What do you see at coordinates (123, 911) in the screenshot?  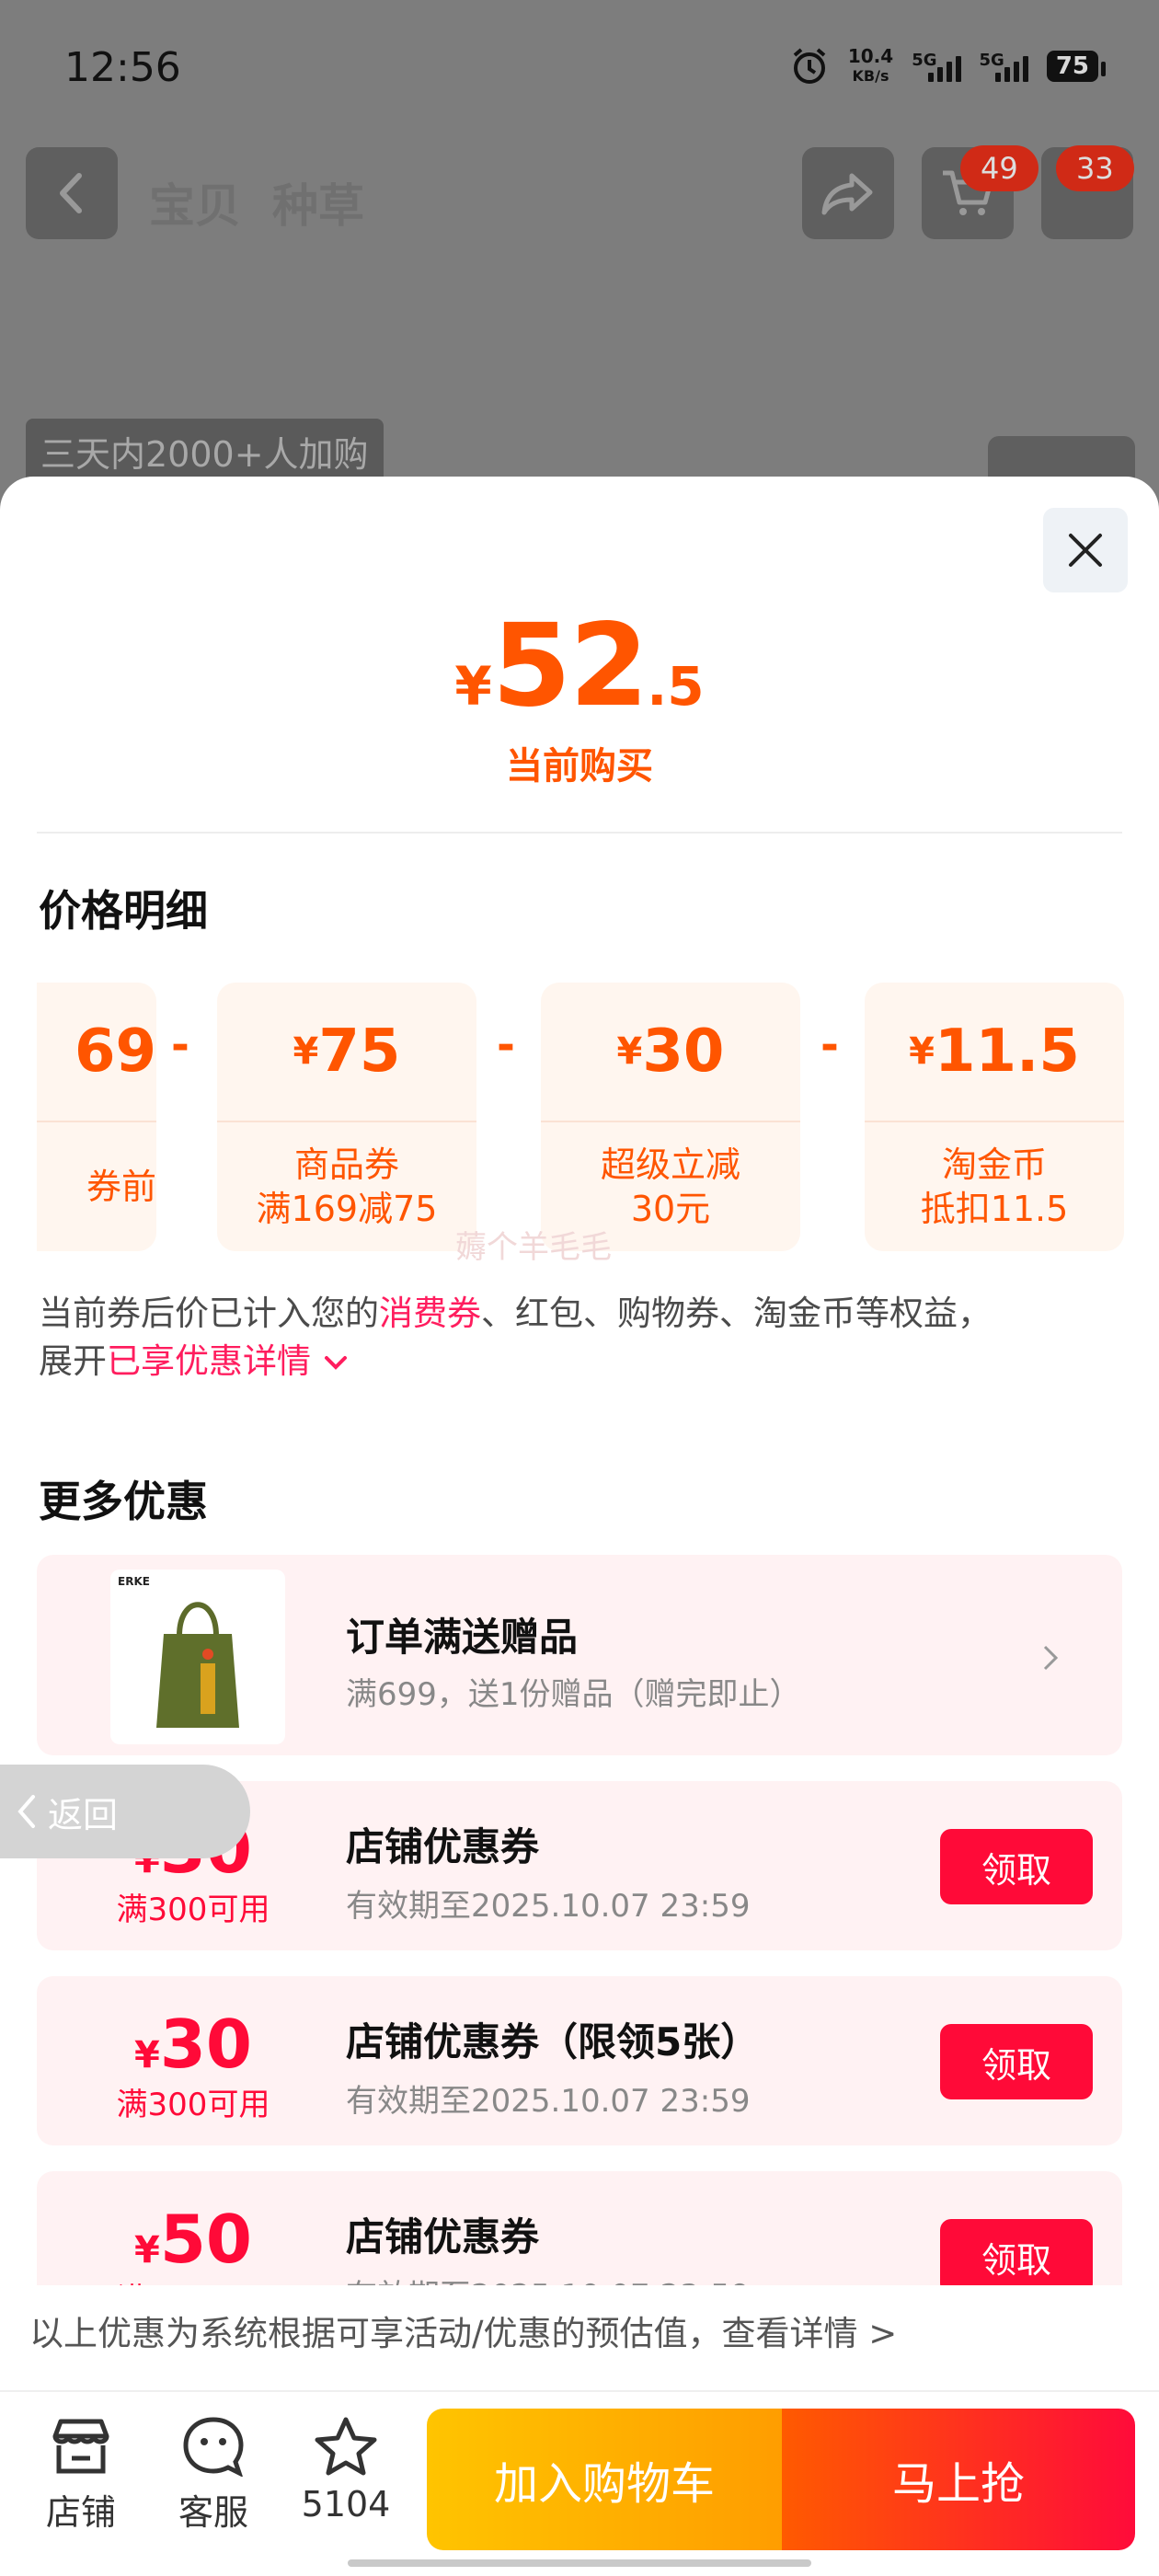 I see `price-detail-title: 价格明细` at bounding box center [123, 911].